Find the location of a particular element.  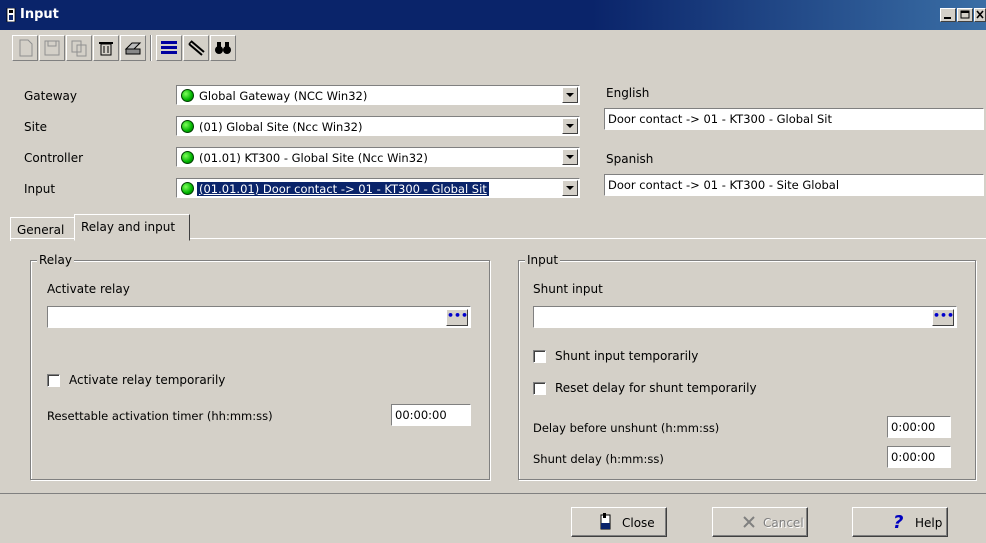

link-icon is located at coordinates (196, 48).